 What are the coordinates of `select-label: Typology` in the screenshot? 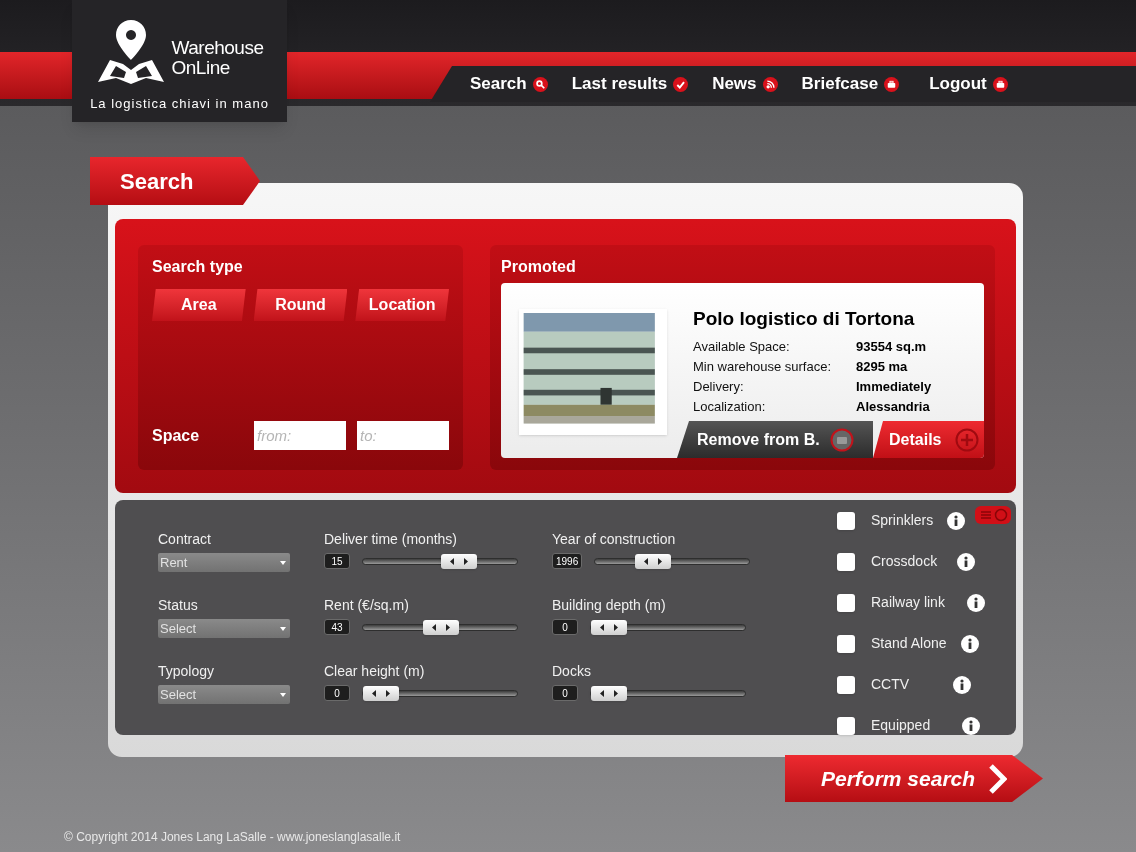 It's located at (187, 671).